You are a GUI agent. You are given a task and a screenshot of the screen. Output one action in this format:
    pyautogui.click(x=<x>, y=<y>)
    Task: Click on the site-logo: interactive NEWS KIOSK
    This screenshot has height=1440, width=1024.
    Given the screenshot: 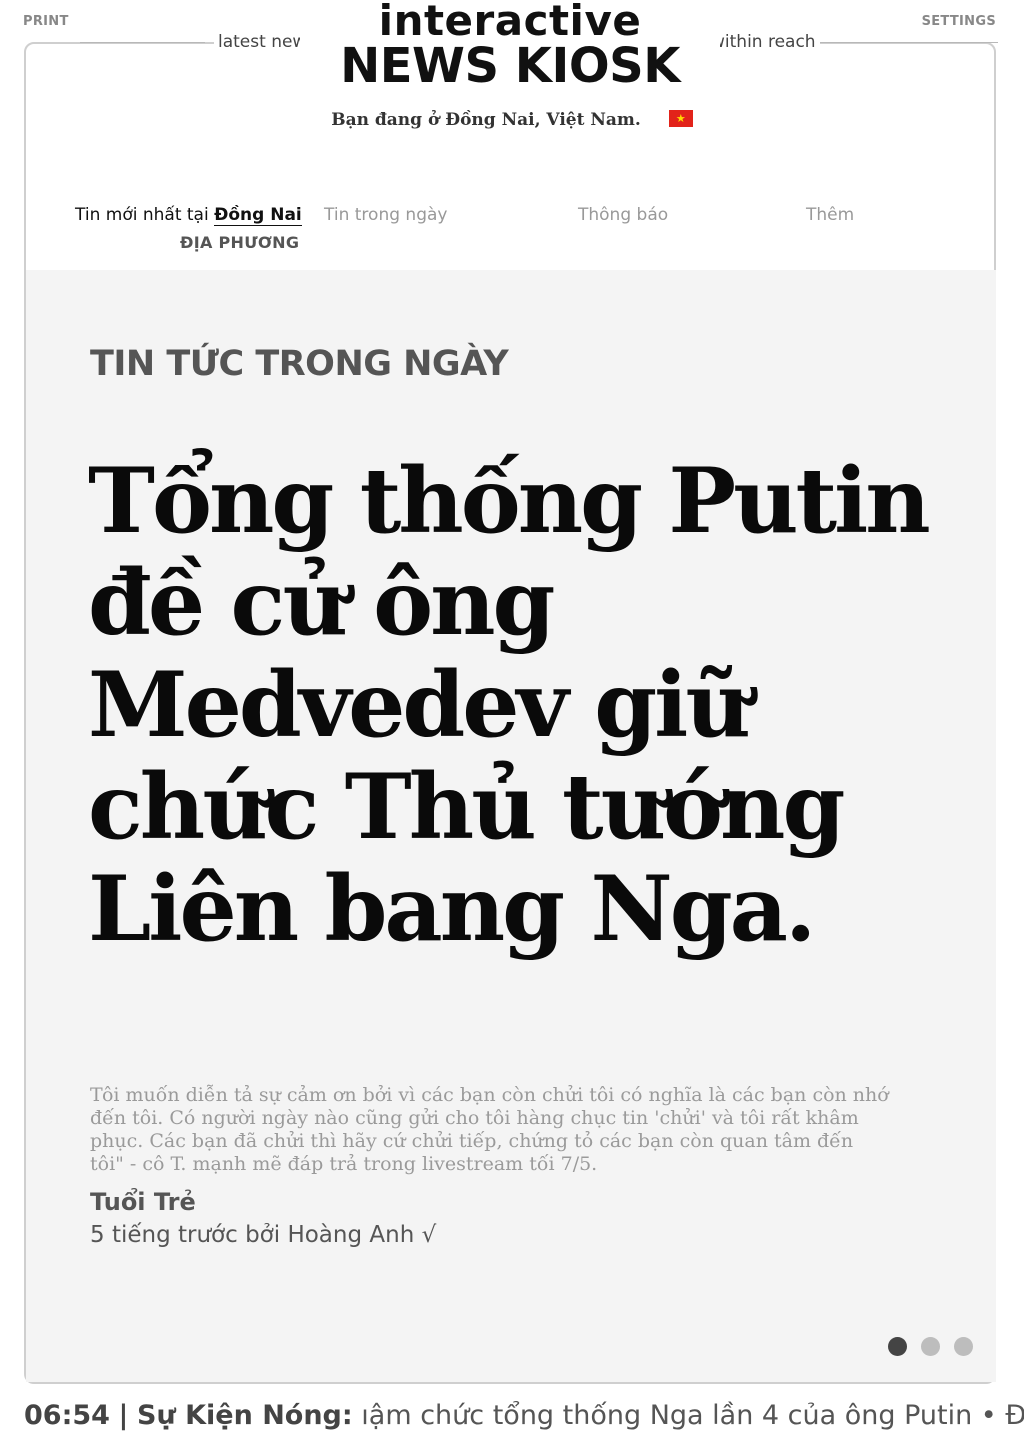 What is the action you would take?
    pyautogui.click(x=510, y=45)
    